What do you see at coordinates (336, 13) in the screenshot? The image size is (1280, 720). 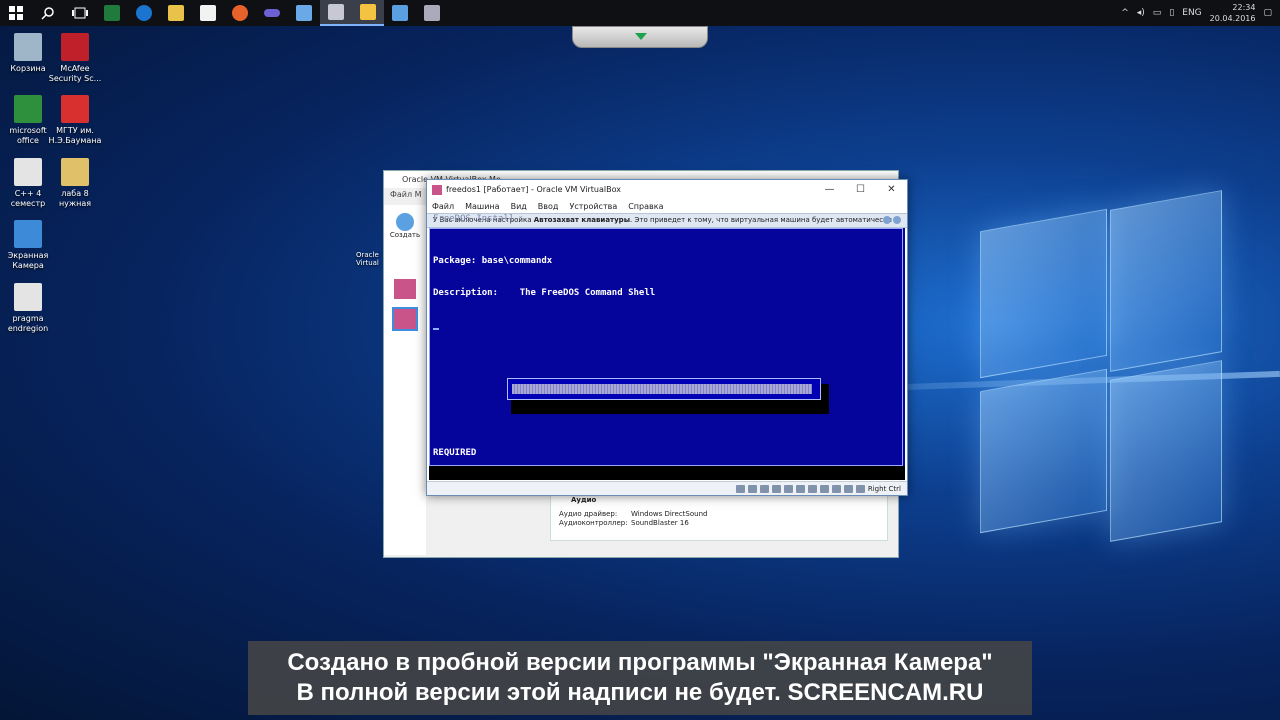 I see `virtualbox-taskbar-button` at bounding box center [336, 13].